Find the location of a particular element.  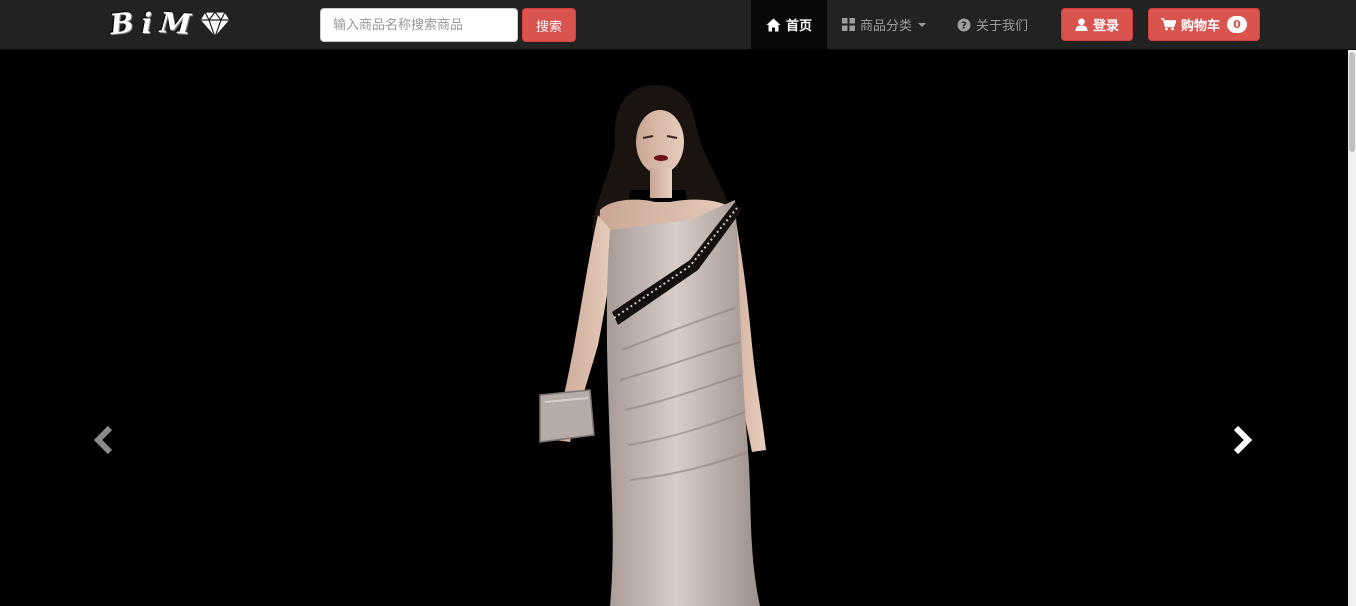

brand-logo: B i M is located at coordinates (170, 23).